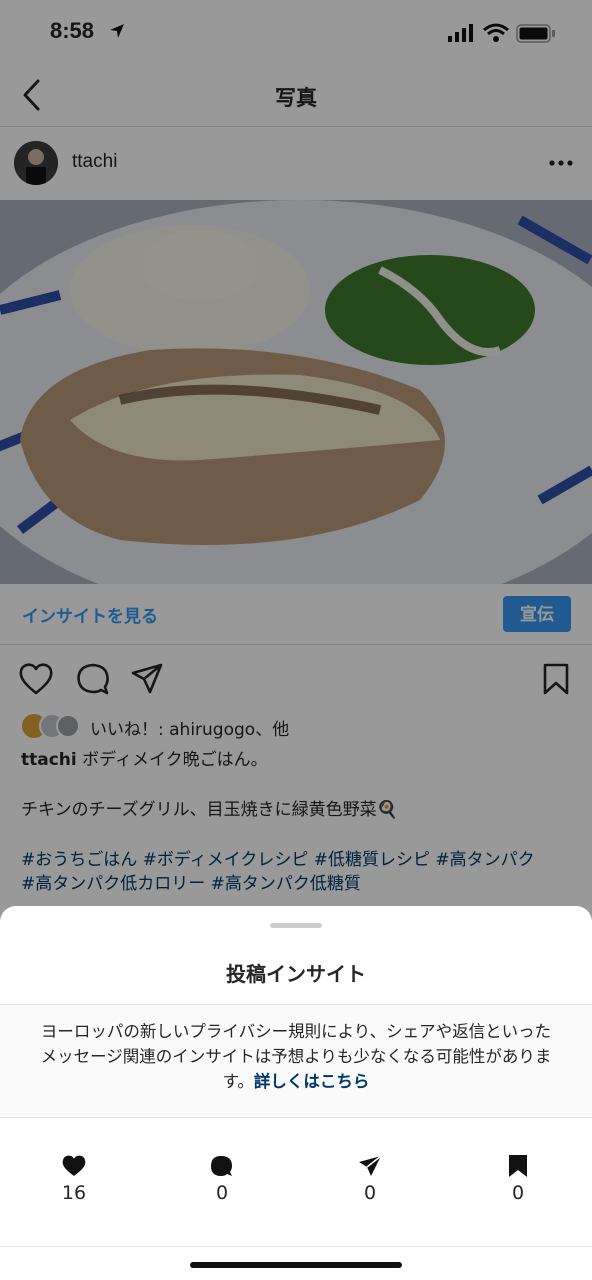 The image size is (592, 1280). What do you see at coordinates (221, 1166) in the screenshot?
I see `comment-icon` at bounding box center [221, 1166].